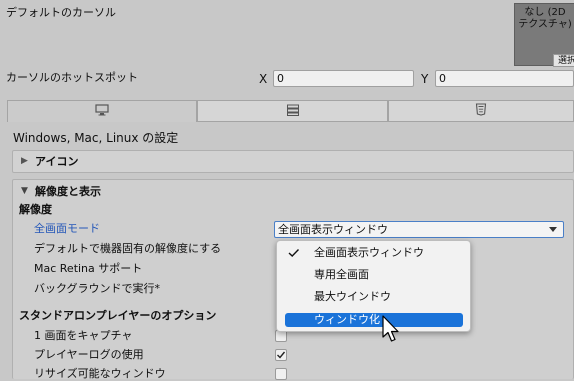 This screenshot has height=381, width=574. I want to click on menu-item-label: 専用全画面, so click(341, 274).